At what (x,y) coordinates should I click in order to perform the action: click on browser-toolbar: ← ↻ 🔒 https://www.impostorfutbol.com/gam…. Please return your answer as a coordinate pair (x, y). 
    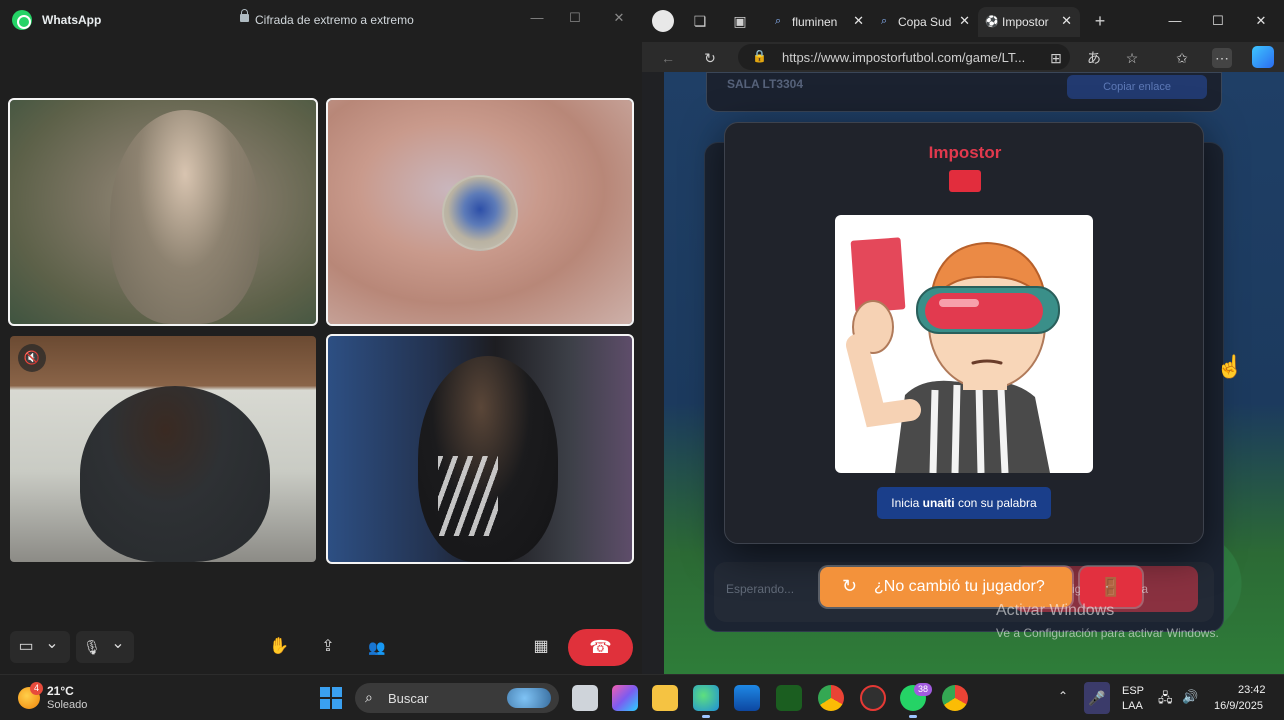
    Looking at the image, I should click on (963, 57).